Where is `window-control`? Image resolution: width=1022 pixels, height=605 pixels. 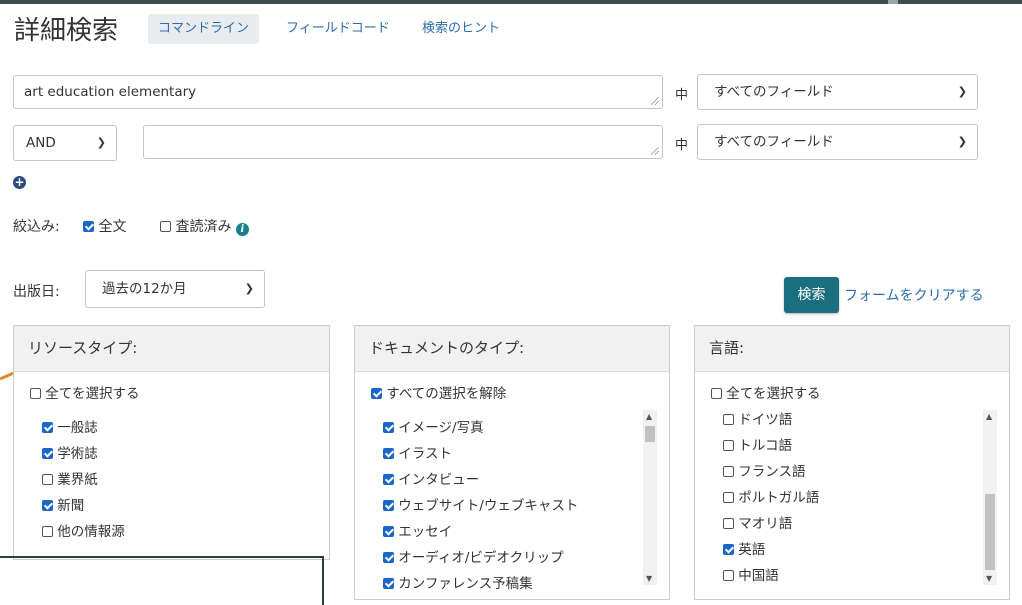 window-control is located at coordinates (893, 2).